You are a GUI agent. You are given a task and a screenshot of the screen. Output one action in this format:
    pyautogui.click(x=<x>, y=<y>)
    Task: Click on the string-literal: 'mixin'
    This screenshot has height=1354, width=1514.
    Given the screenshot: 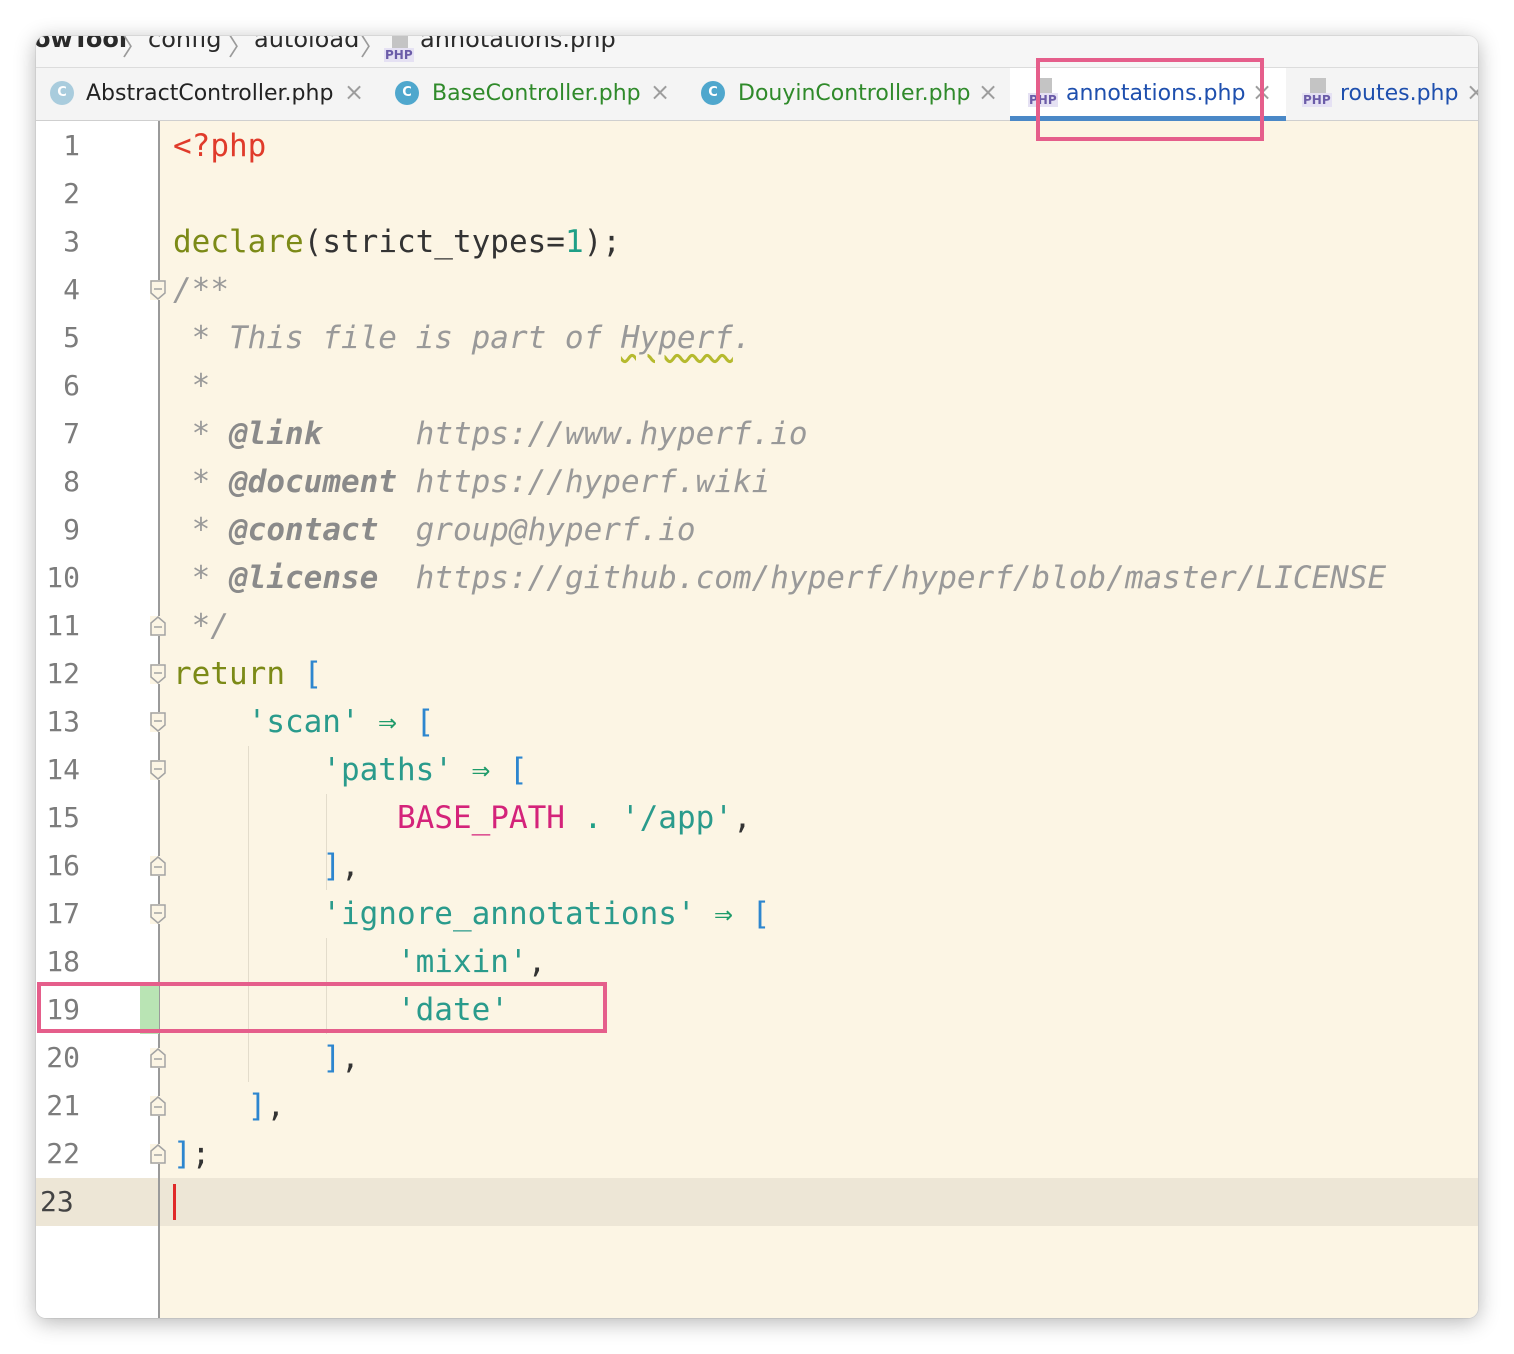 What is the action you would take?
    pyautogui.click(x=462, y=962)
    